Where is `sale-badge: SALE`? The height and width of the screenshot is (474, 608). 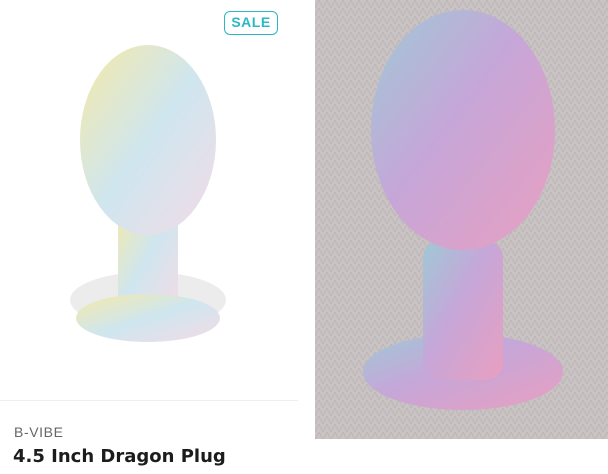
sale-badge: SALE is located at coordinates (251, 23).